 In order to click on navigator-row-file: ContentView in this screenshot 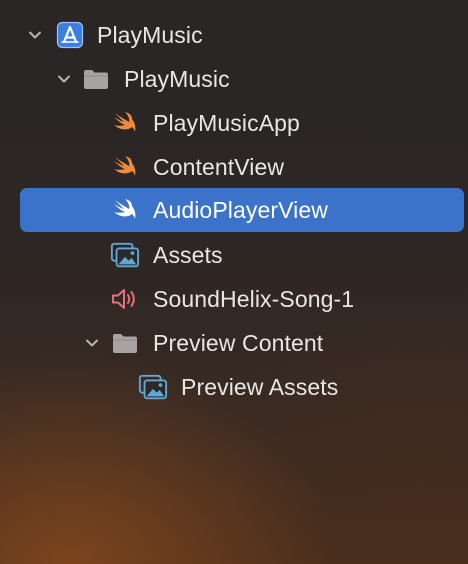, I will do `click(234, 167)`.